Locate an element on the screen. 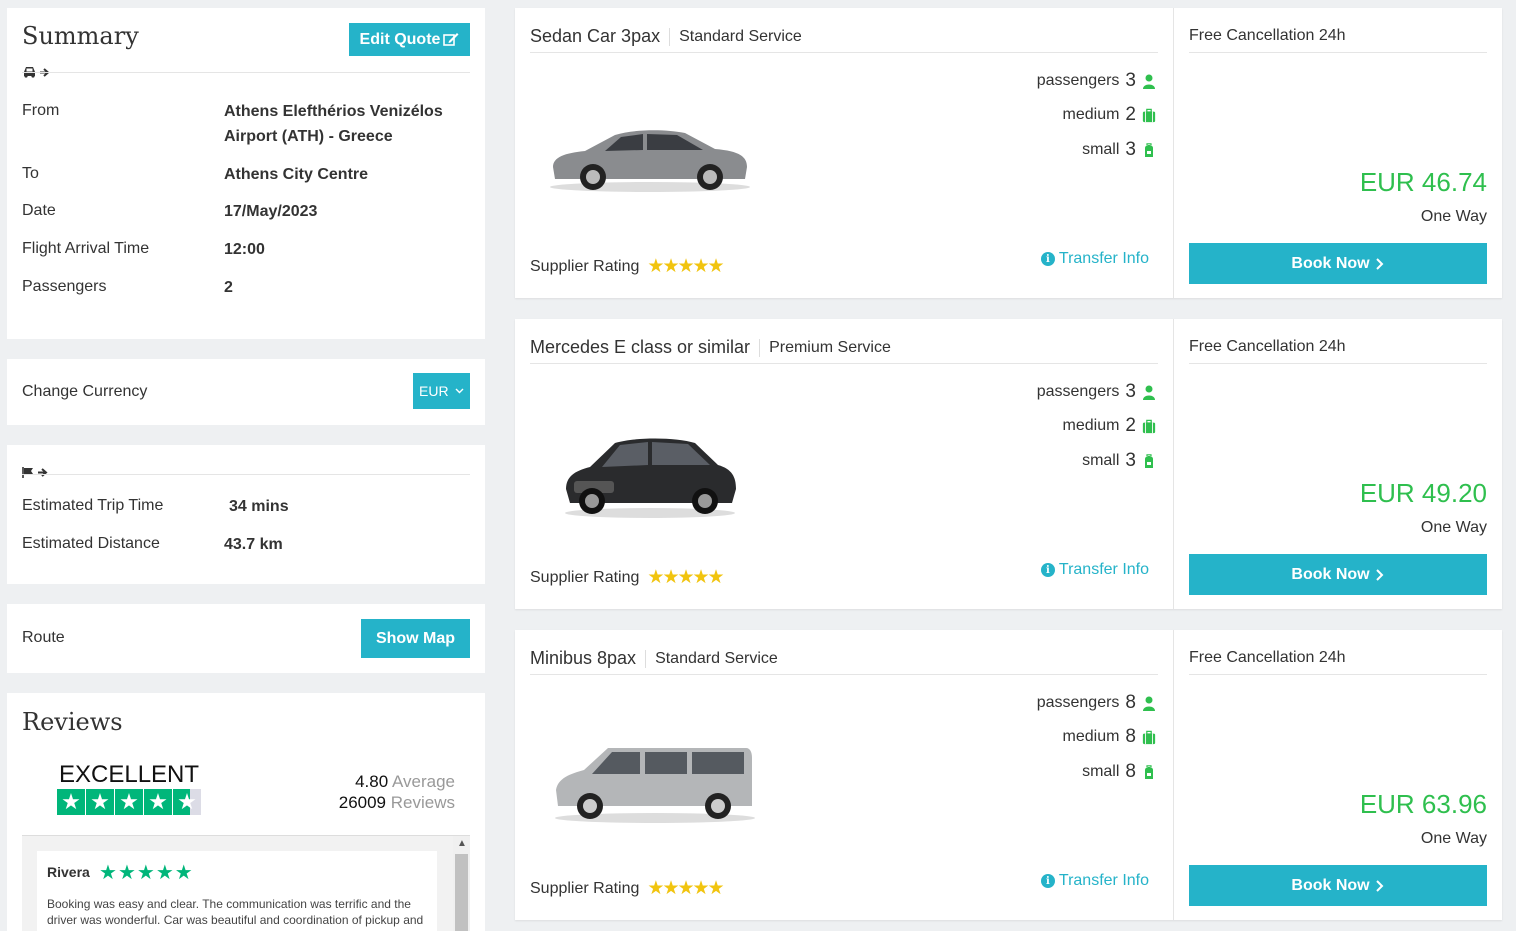 This screenshot has height=931, width=1516. medium-luggage: medium 8 is located at coordinates (1109, 737).